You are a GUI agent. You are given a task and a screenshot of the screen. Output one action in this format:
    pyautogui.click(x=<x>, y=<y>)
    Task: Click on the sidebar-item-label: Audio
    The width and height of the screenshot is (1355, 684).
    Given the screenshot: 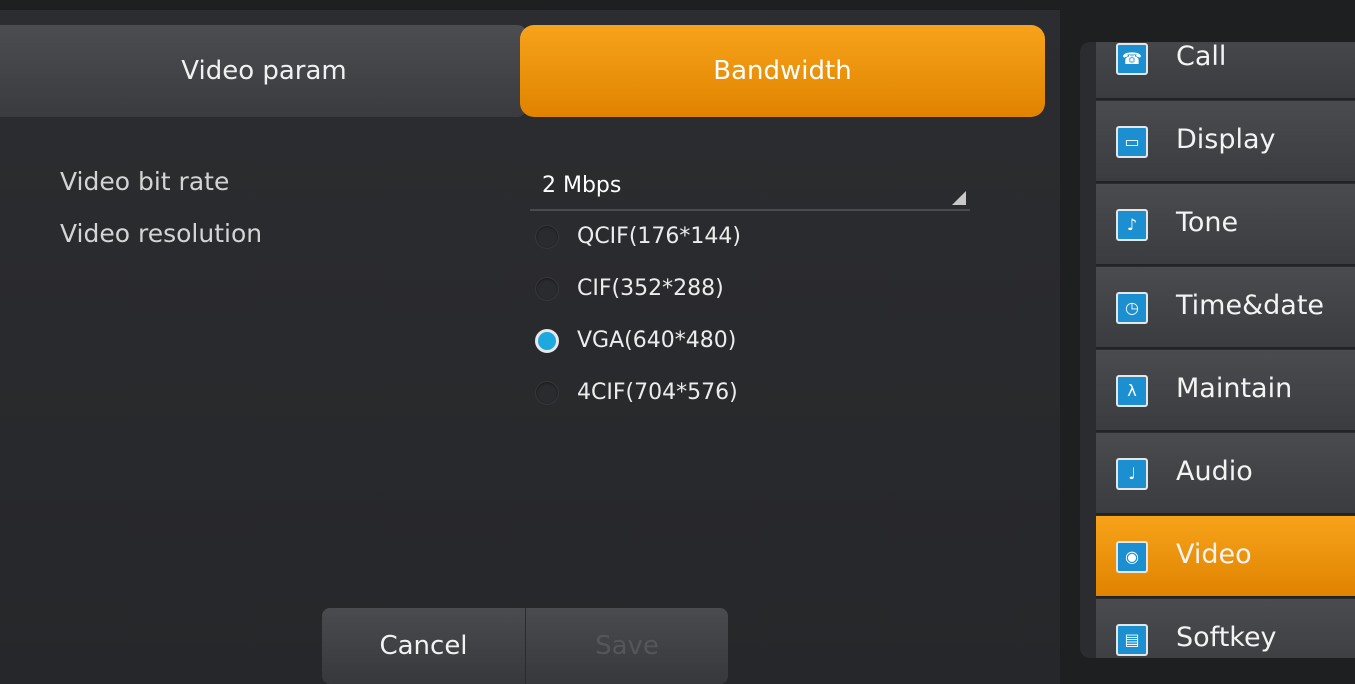 What is the action you would take?
    pyautogui.click(x=1214, y=471)
    